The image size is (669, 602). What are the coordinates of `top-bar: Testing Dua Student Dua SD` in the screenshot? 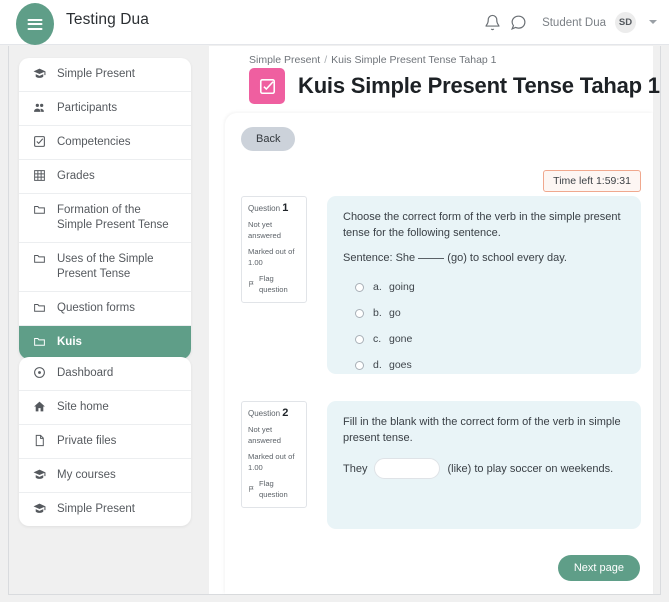 It's located at (334, 22).